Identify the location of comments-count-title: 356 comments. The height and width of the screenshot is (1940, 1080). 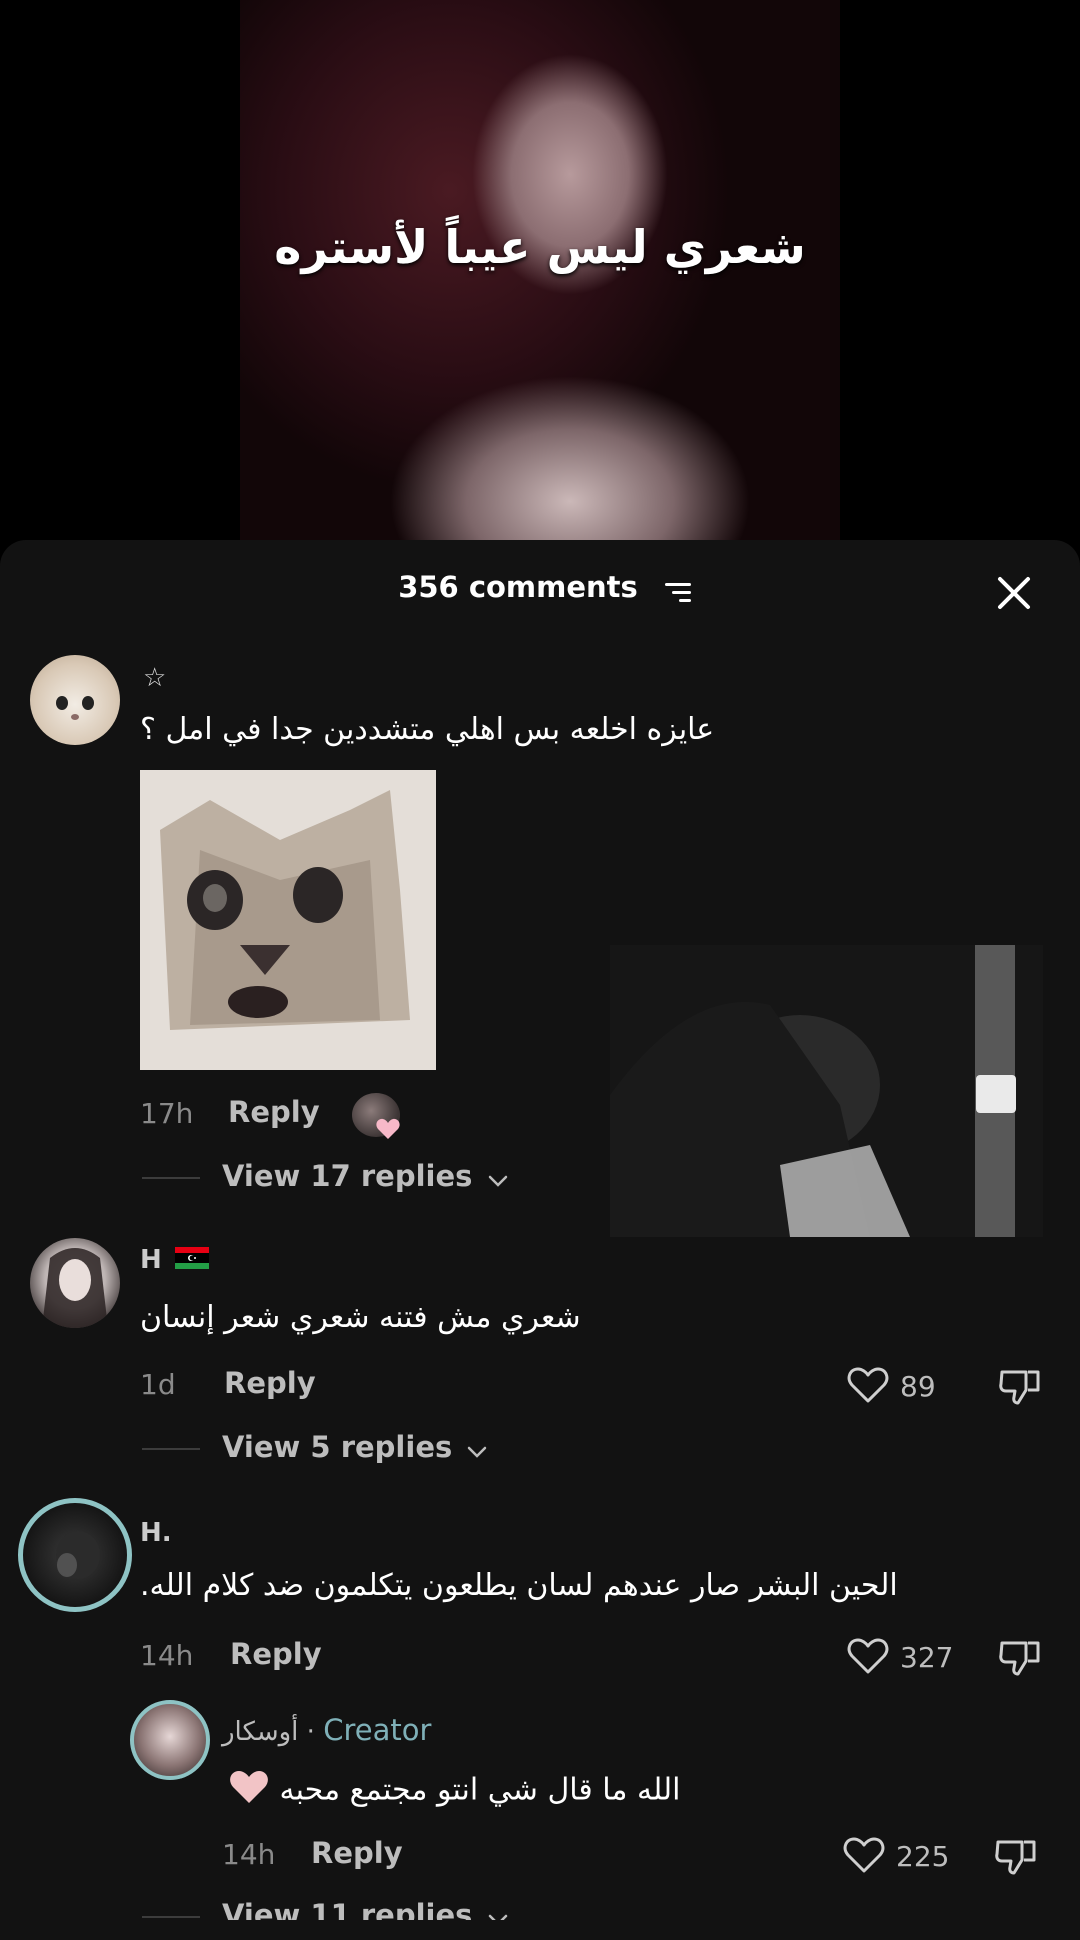
(540, 587).